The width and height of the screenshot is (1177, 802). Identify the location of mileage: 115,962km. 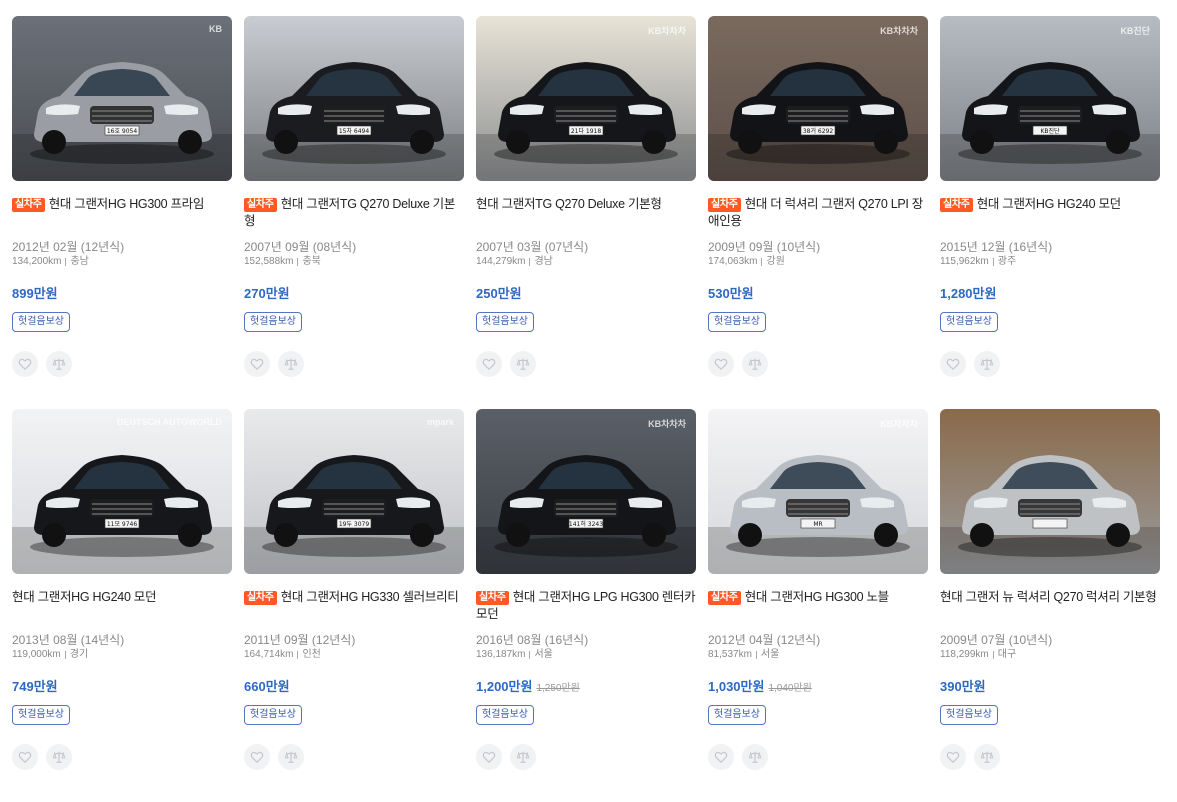
(964, 261).